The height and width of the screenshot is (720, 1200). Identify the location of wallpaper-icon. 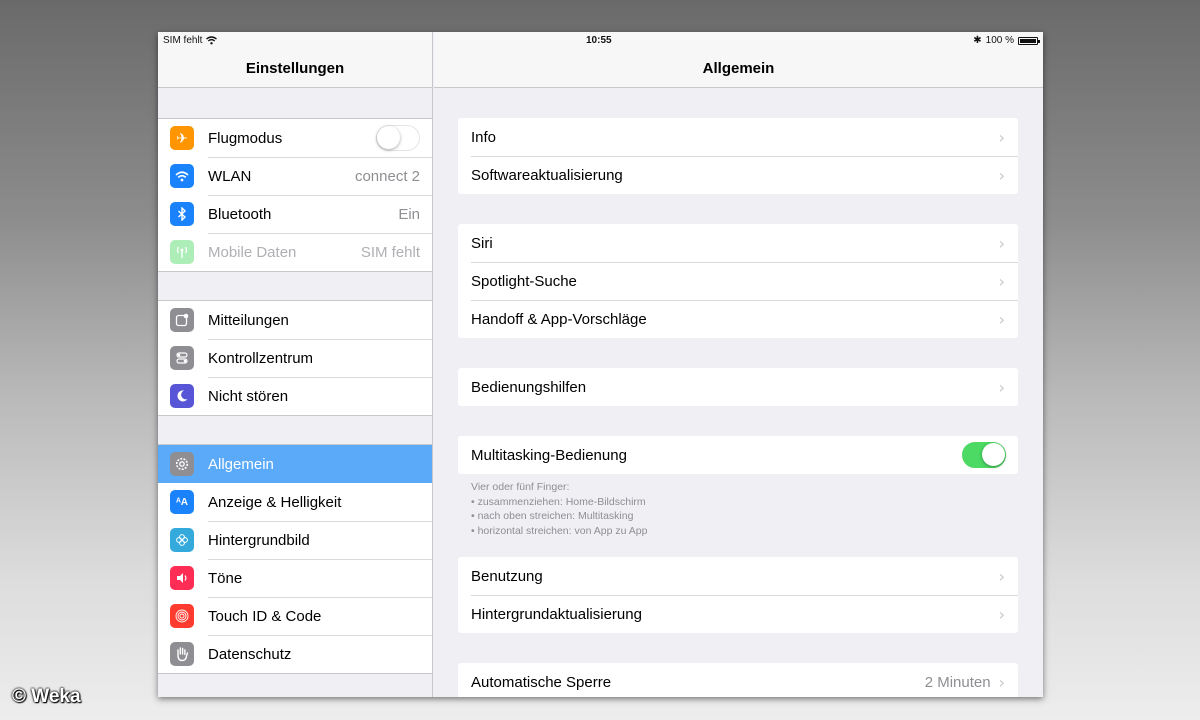
(182, 540).